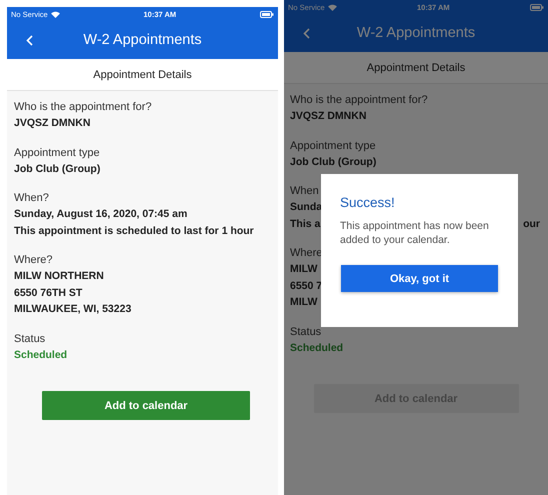  What do you see at coordinates (305, 224) in the screenshot?
I see `field-value: This a` at bounding box center [305, 224].